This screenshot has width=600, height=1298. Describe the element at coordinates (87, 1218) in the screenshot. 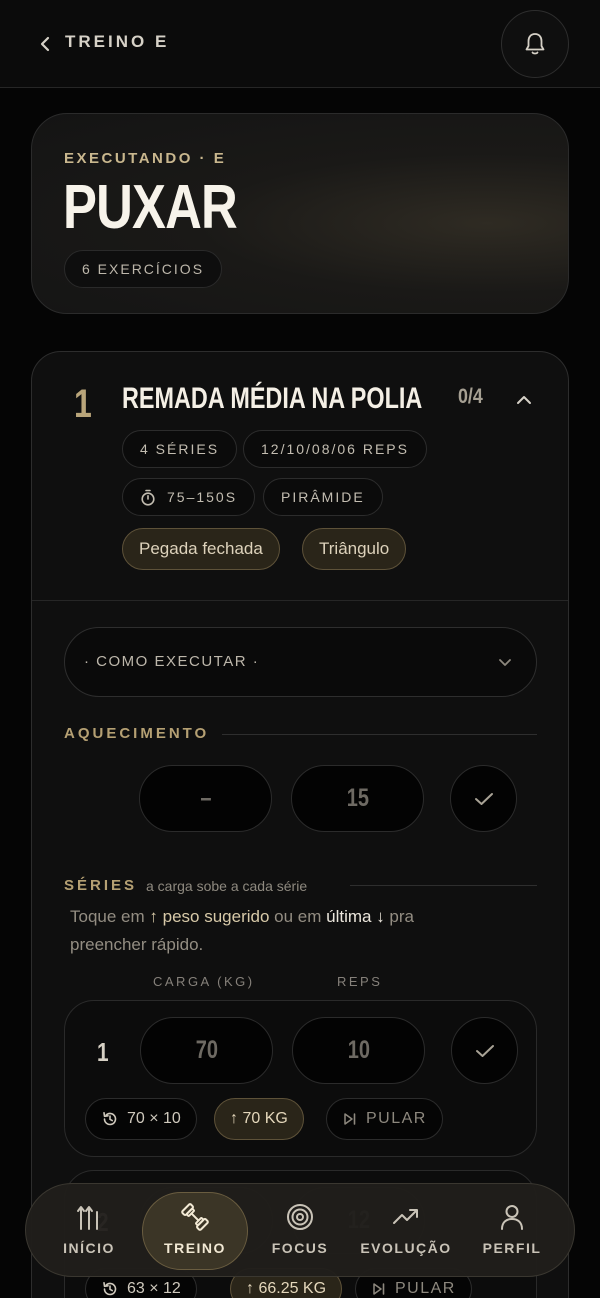

I see `strength-icon` at that location.